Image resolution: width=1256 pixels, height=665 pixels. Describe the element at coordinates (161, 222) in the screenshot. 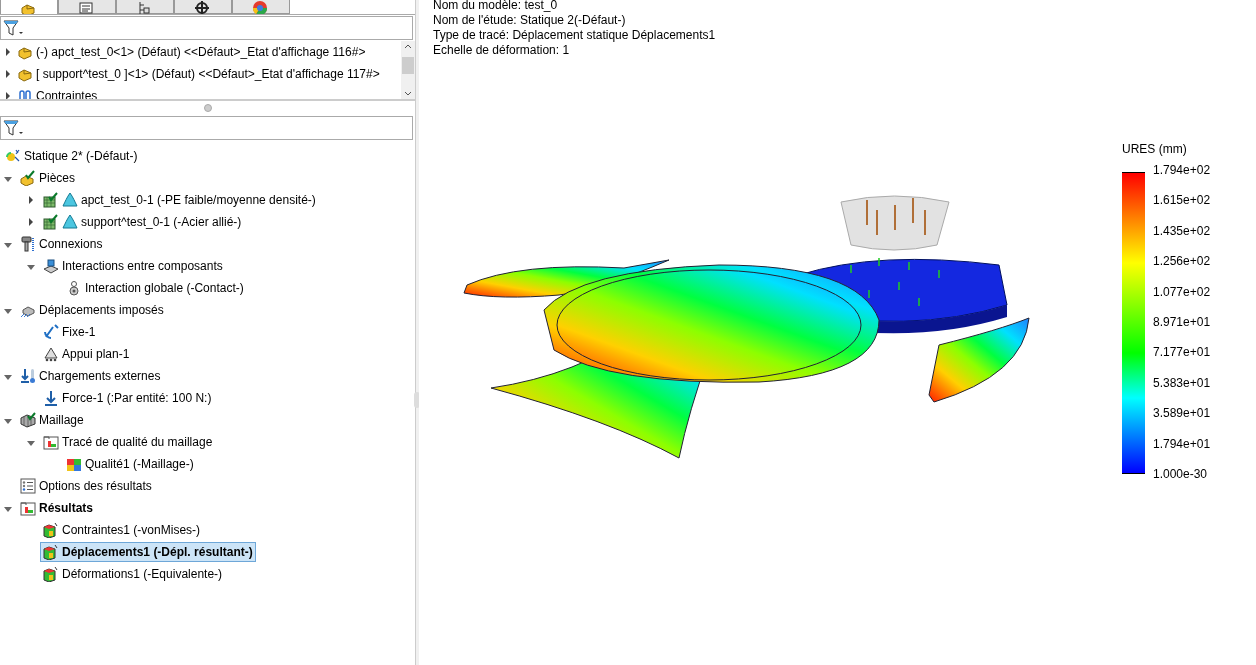

I see `tree-item-label: support^test_0-1 (-Acier allié-)` at that location.